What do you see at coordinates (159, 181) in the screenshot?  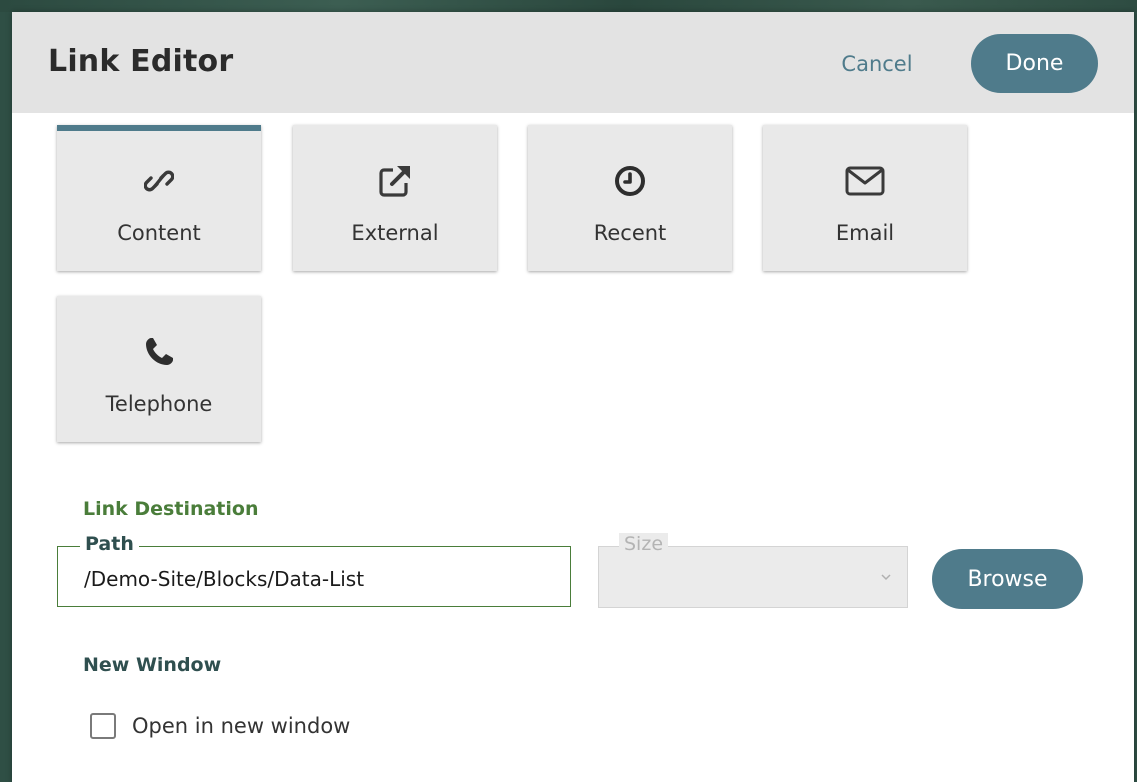 I see `link-icon` at bounding box center [159, 181].